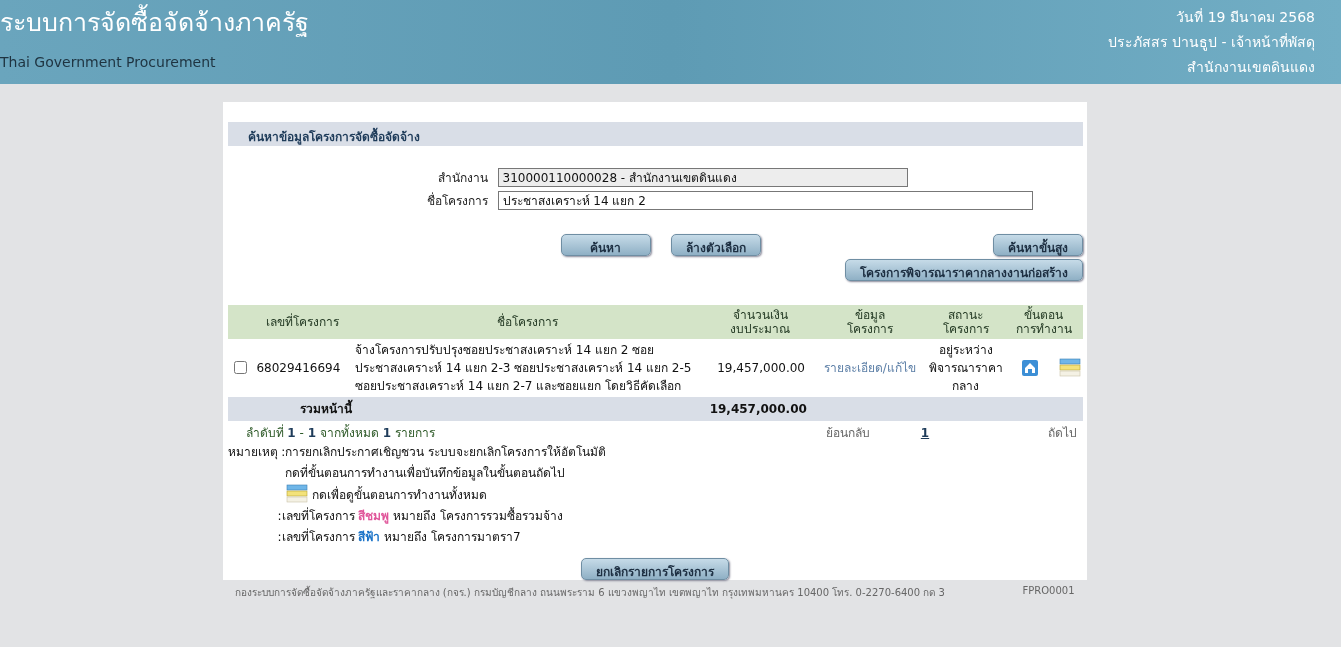  Describe the element at coordinates (108, 62) in the screenshot. I see `app-subtitle: Thai Government Procurement` at that location.